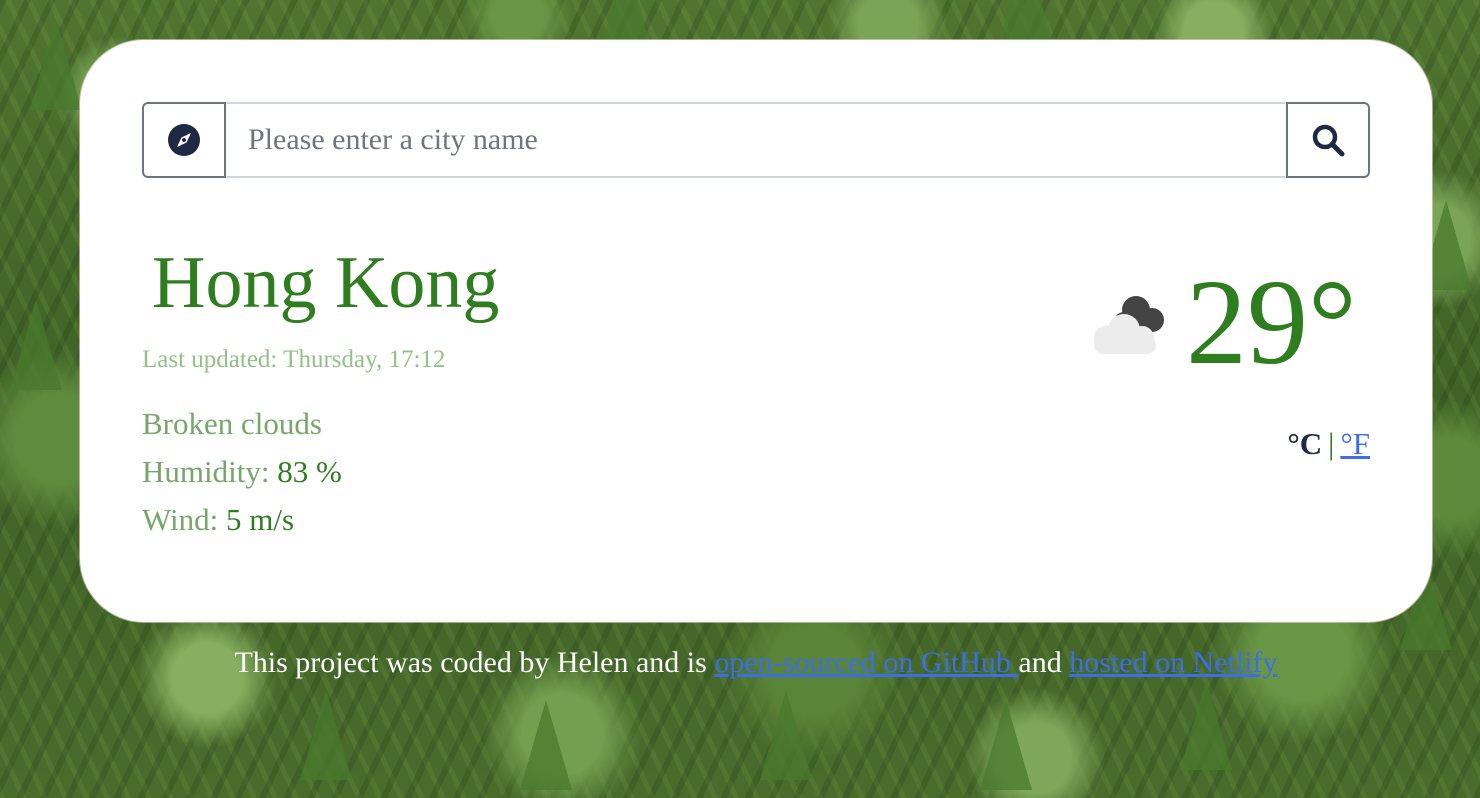 Image resolution: width=1480 pixels, height=798 pixels. What do you see at coordinates (1271, 322) in the screenshot?
I see `temperature-value: 29°` at bounding box center [1271, 322].